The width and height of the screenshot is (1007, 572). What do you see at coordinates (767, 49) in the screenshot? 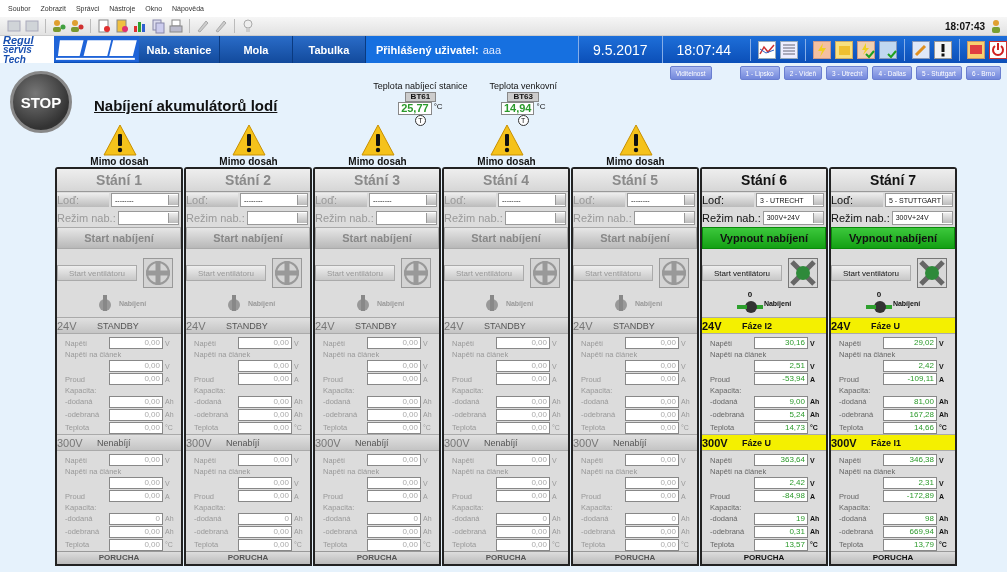
I see `line-chart-icon` at bounding box center [767, 49].